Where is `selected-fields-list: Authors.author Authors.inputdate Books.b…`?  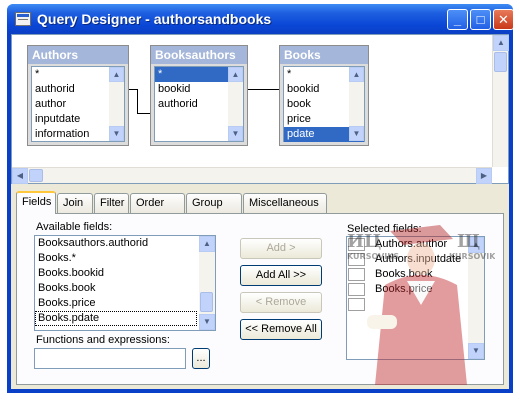
selected-fields-list: Authors.author Authors.inputdate Books.b… is located at coordinates (415, 298).